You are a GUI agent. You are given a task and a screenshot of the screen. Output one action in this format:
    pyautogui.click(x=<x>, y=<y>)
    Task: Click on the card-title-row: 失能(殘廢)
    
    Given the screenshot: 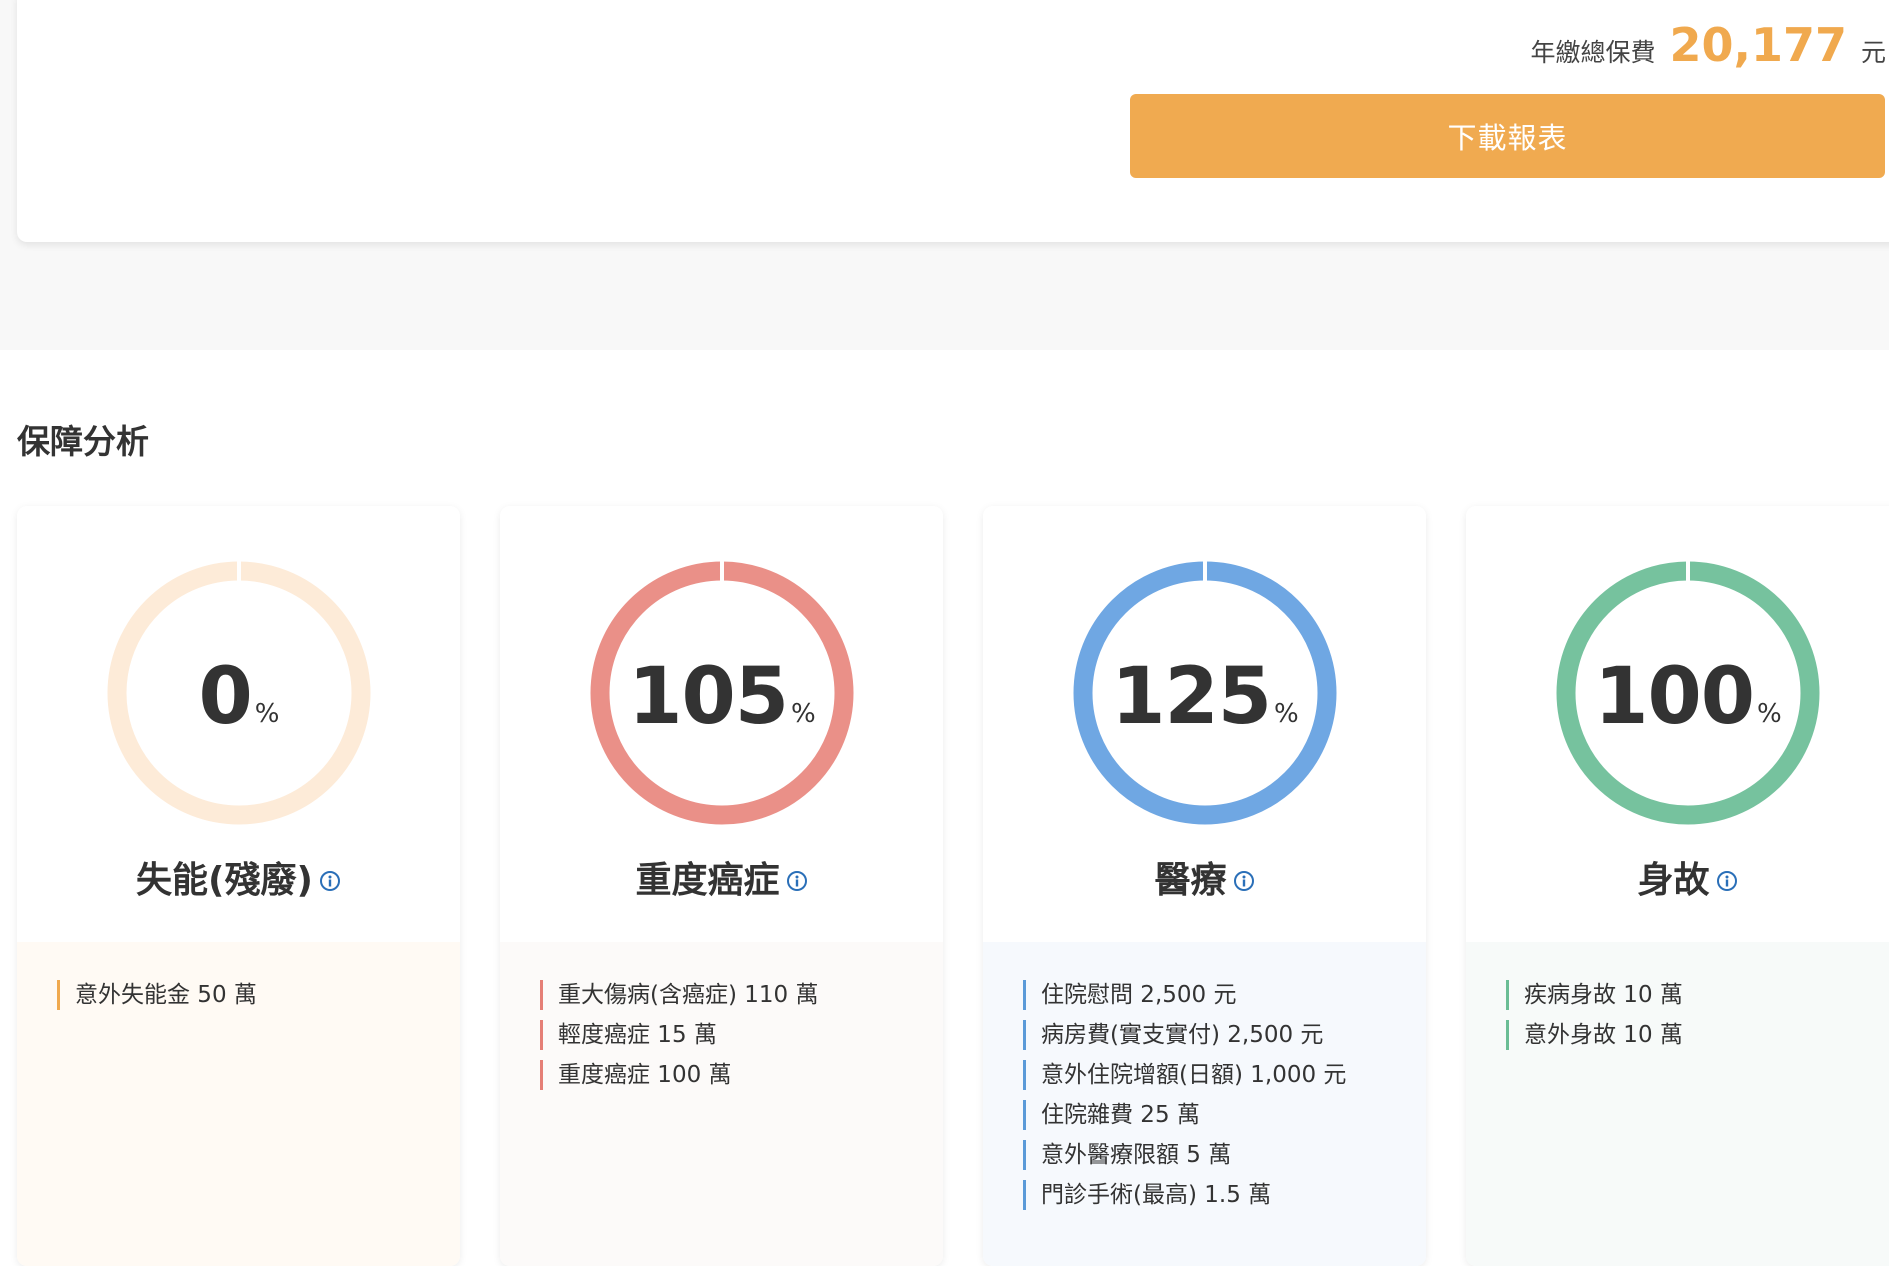 What is the action you would take?
    pyautogui.click(x=238, y=877)
    